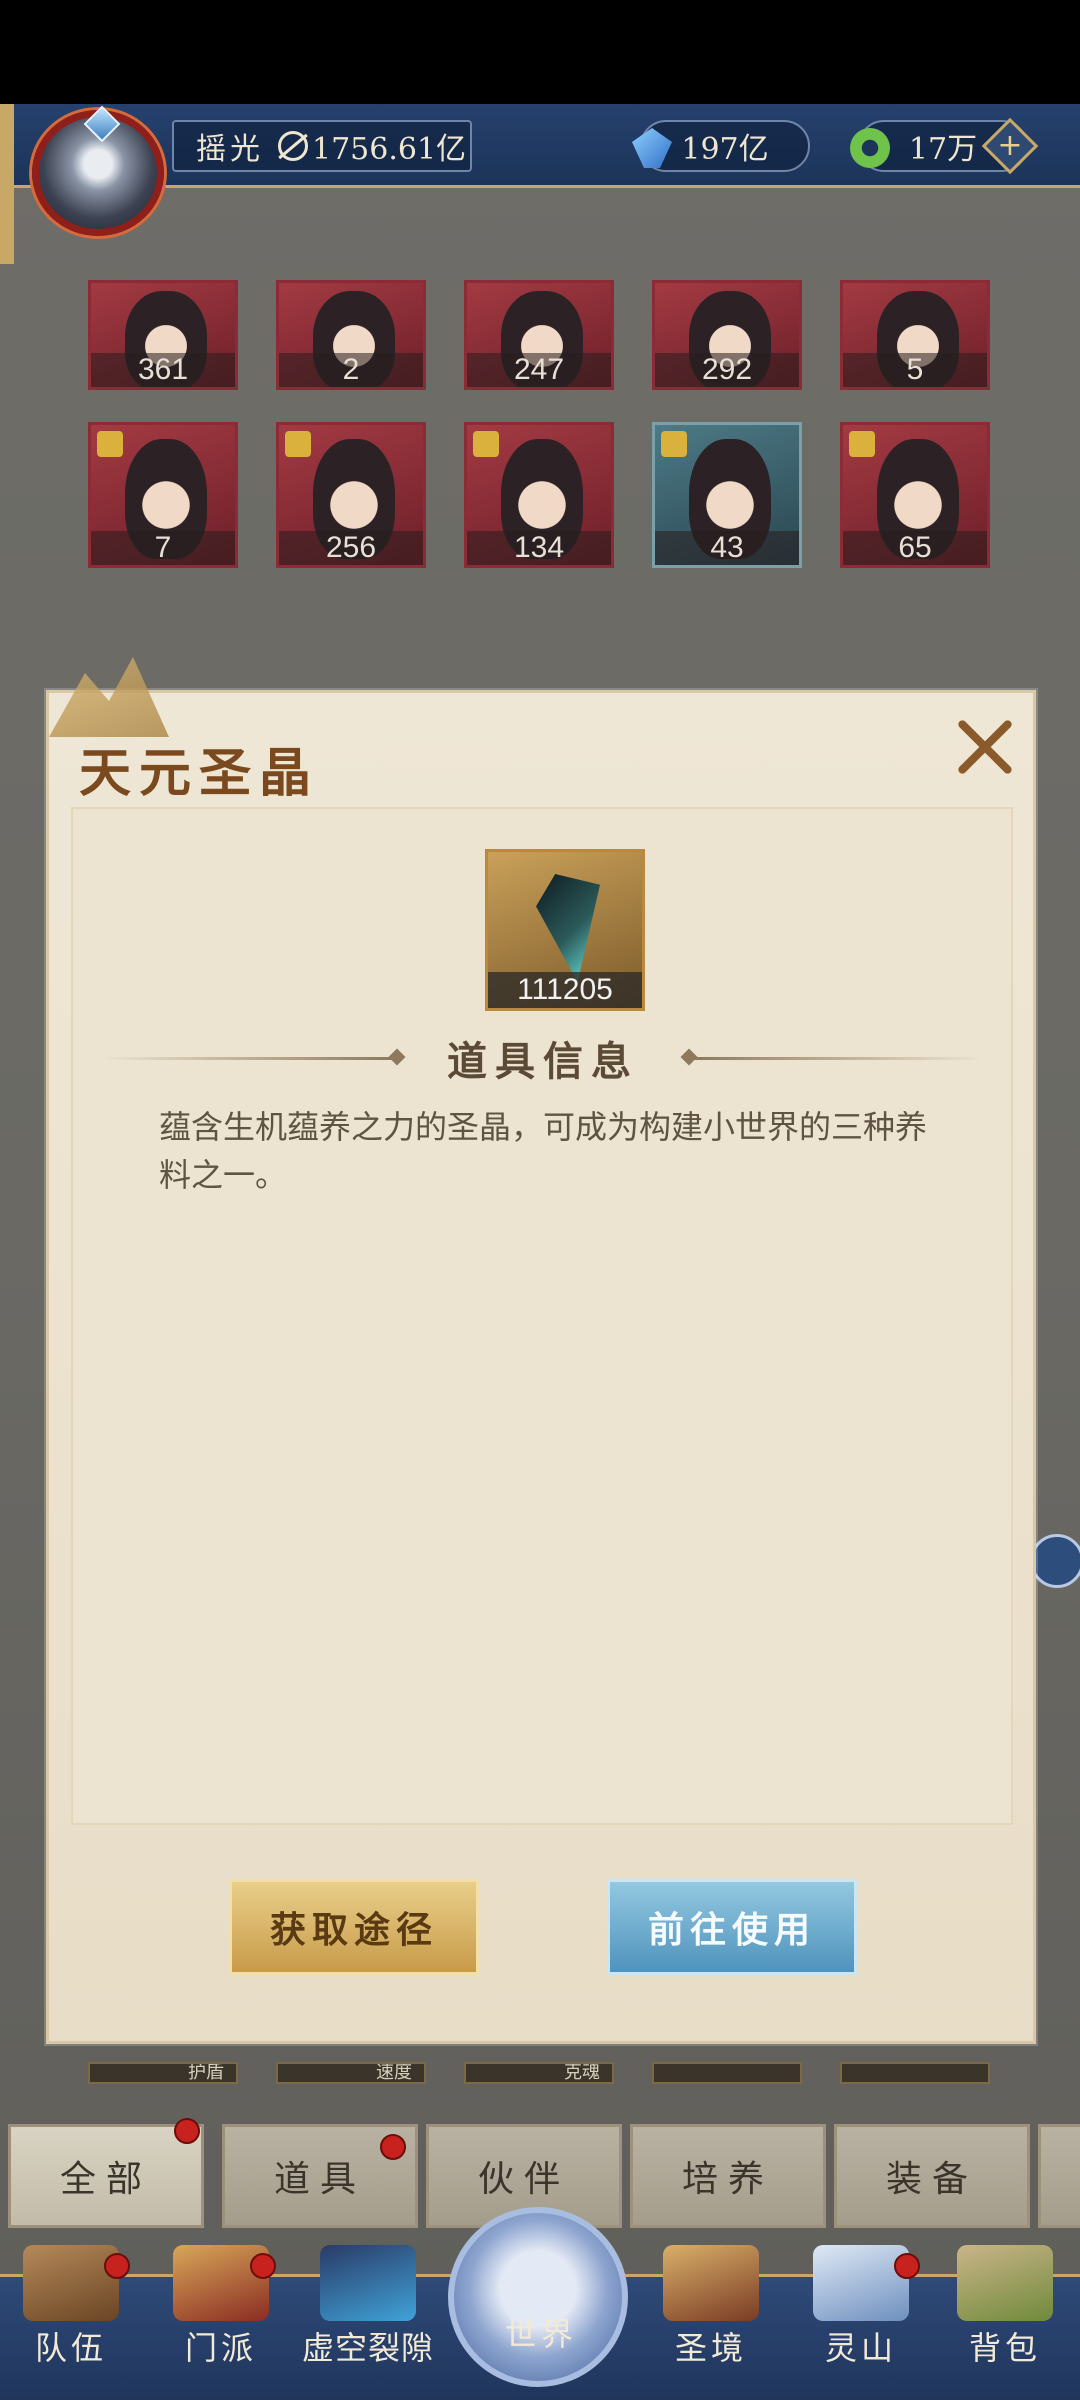 The width and height of the screenshot is (1080, 2400). What do you see at coordinates (539, 495) in the screenshot?
I see `partner-card: 134` at bounding box center [539, 495].